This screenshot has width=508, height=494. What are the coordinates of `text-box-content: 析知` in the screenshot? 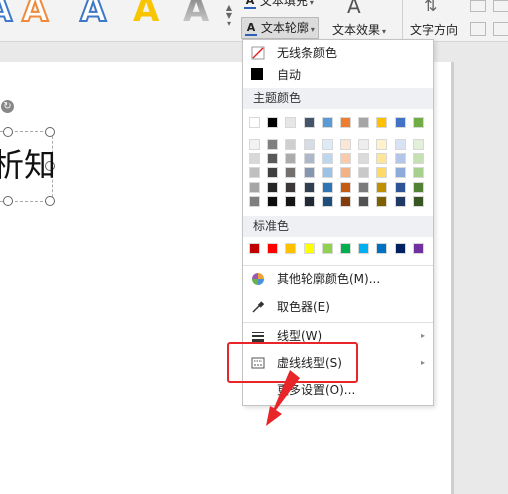 It's located at (28, 165).